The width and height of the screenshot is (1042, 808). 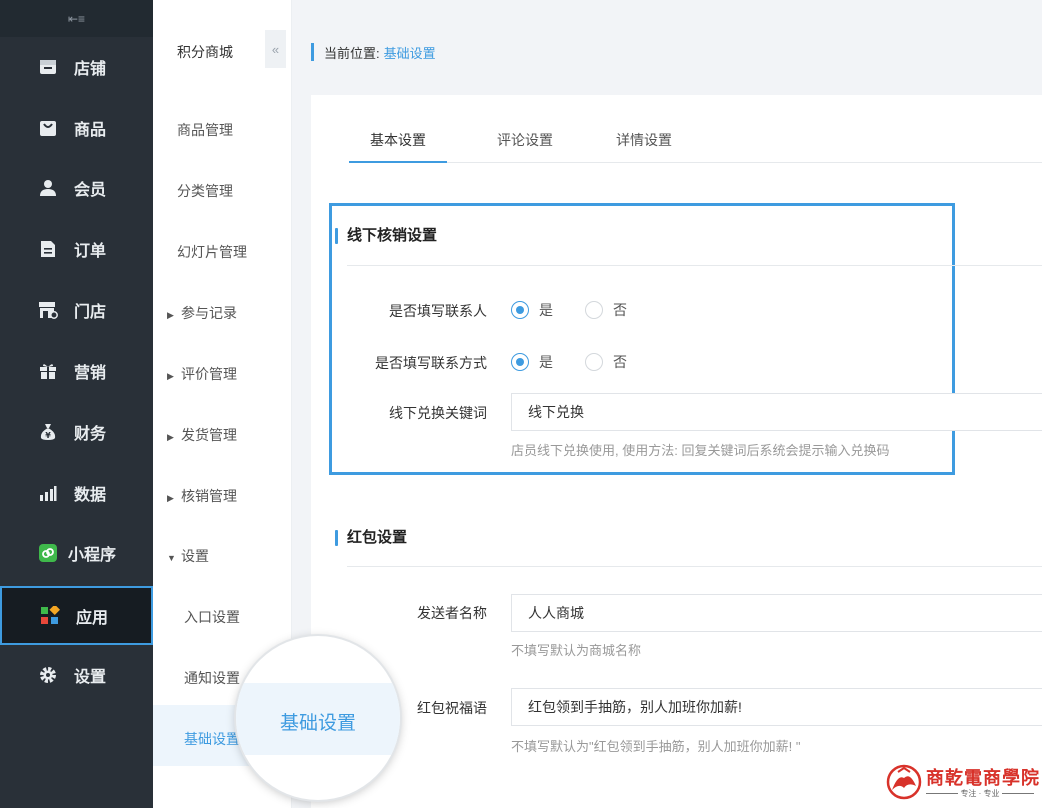 I want to click on shop-icon, so click(x=48, y=310).